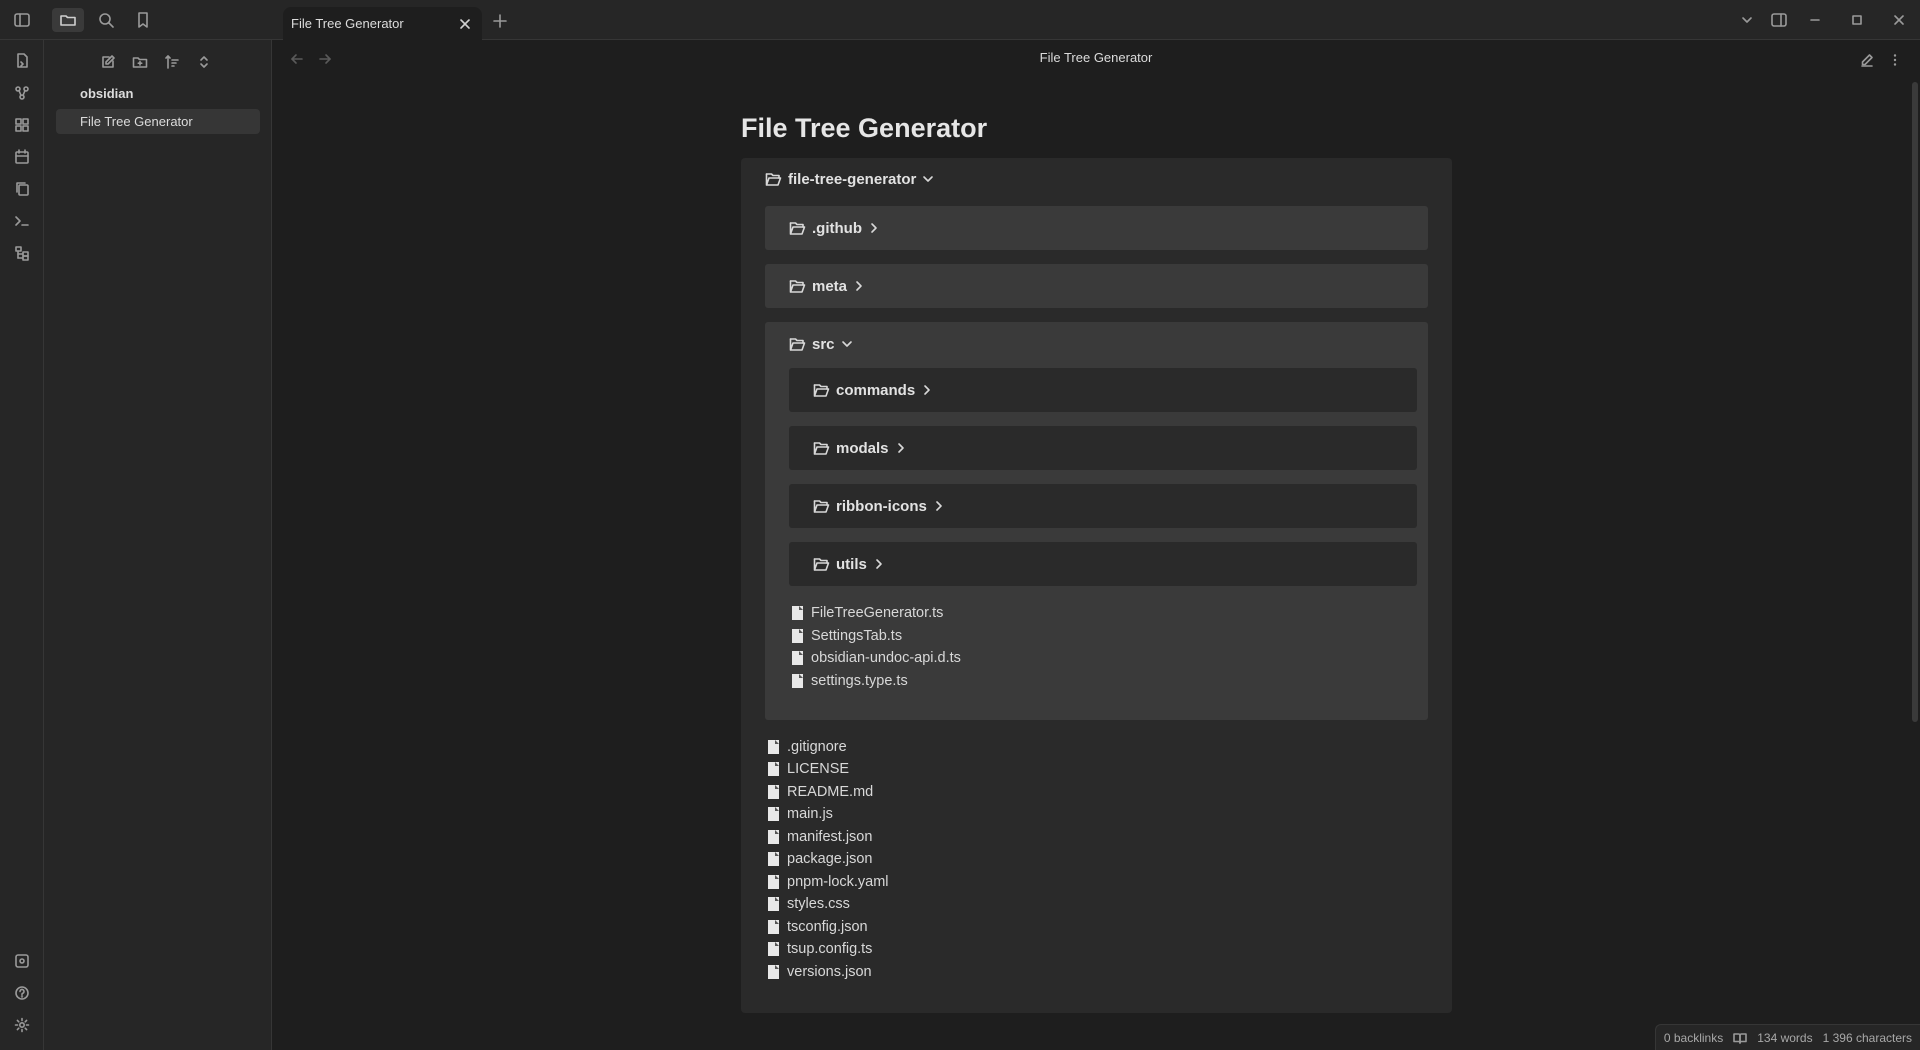  I want to click on graph-view-icon, so click(22, 93).